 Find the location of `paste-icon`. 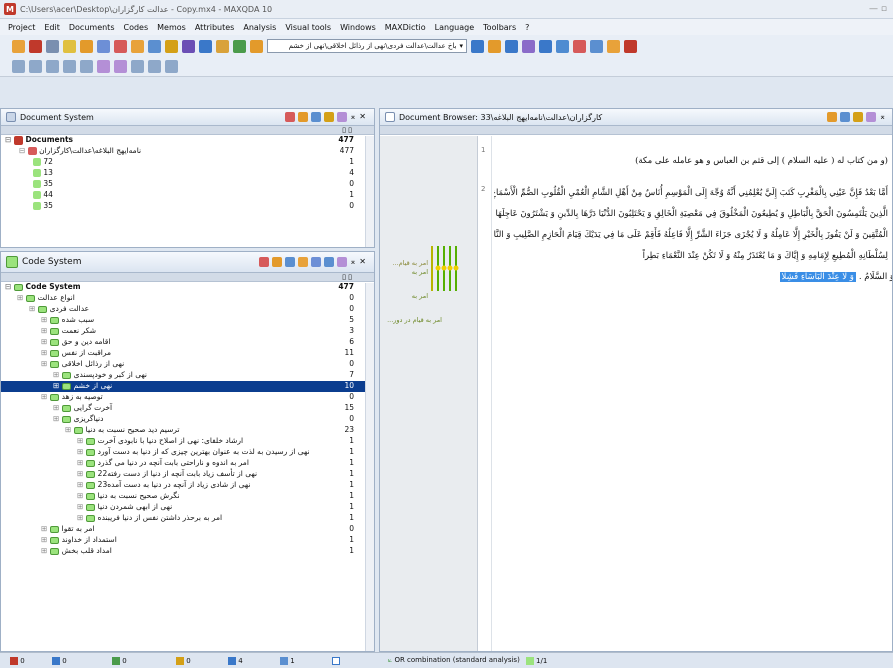

paste-icon is located at coordinates (86, 46).